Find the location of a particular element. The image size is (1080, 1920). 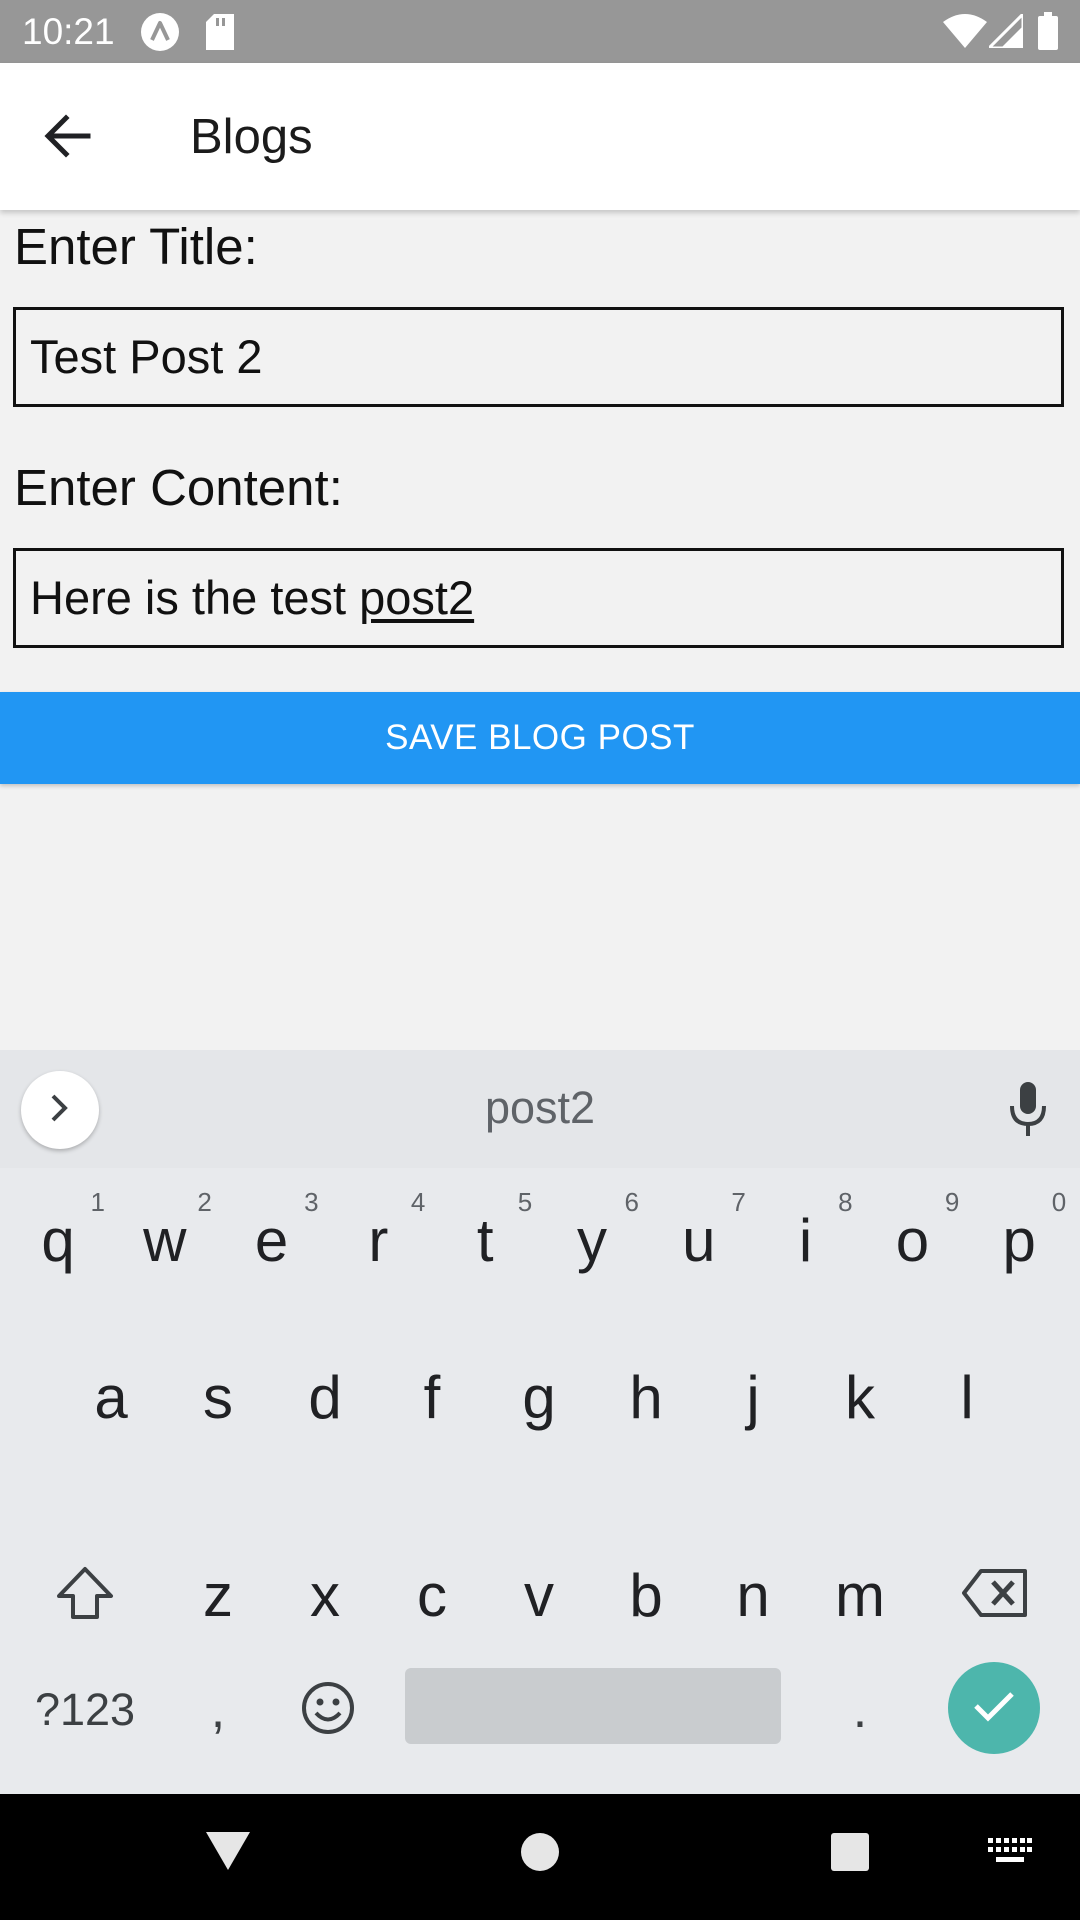

key-hint: 8 is located at coordinates (845, 1202).